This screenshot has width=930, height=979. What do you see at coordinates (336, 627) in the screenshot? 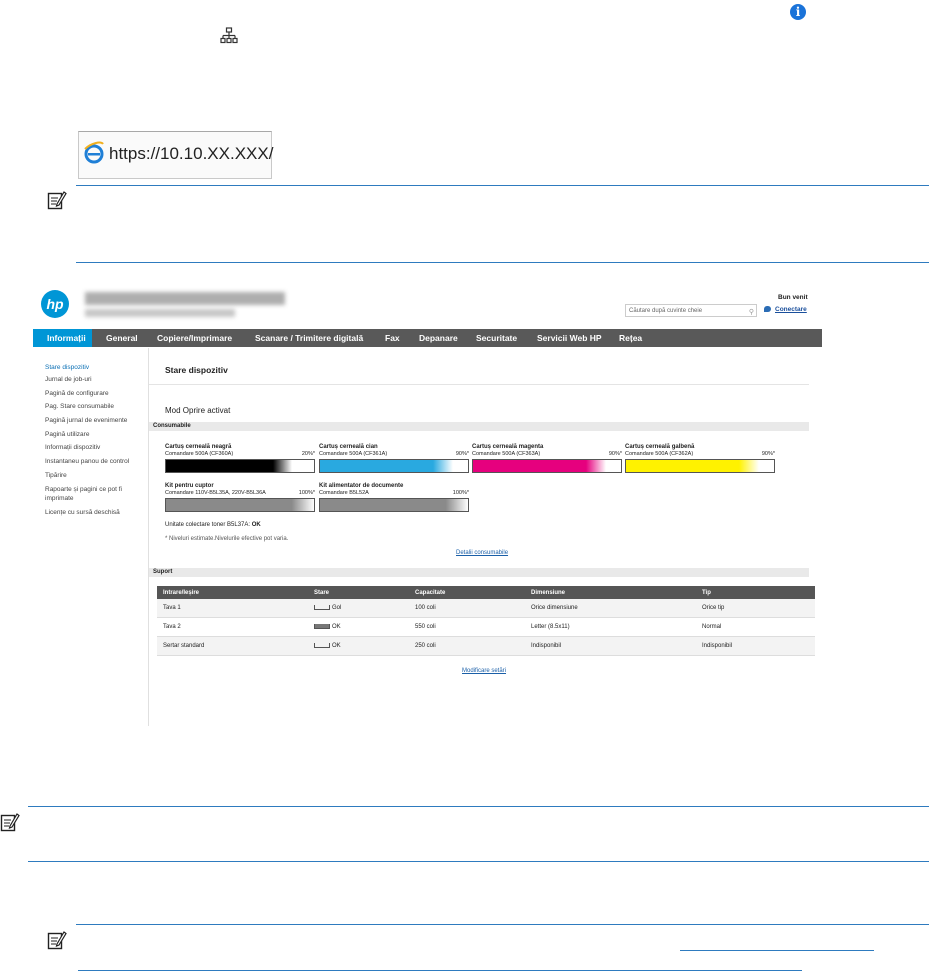
I see `tray-status: OK` at bounding box center [336, 627].